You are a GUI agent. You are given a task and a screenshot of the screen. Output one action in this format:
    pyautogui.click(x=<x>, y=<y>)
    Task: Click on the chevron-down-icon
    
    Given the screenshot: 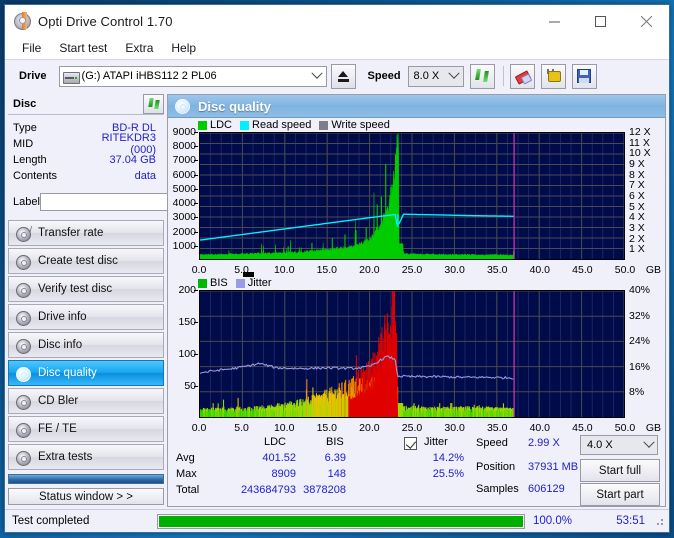 What is the action you would take?
    pyautogui.click(x=648, y=445)
    